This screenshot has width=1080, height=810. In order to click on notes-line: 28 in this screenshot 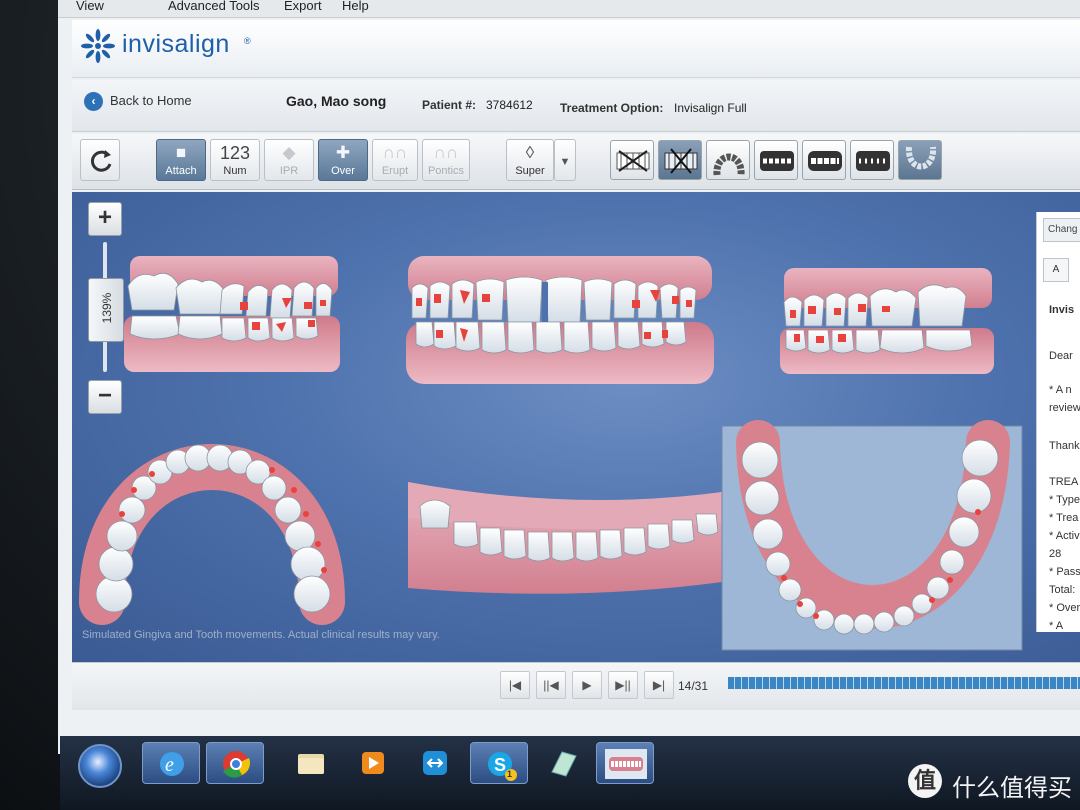, I will do `click(1055, 554)`.